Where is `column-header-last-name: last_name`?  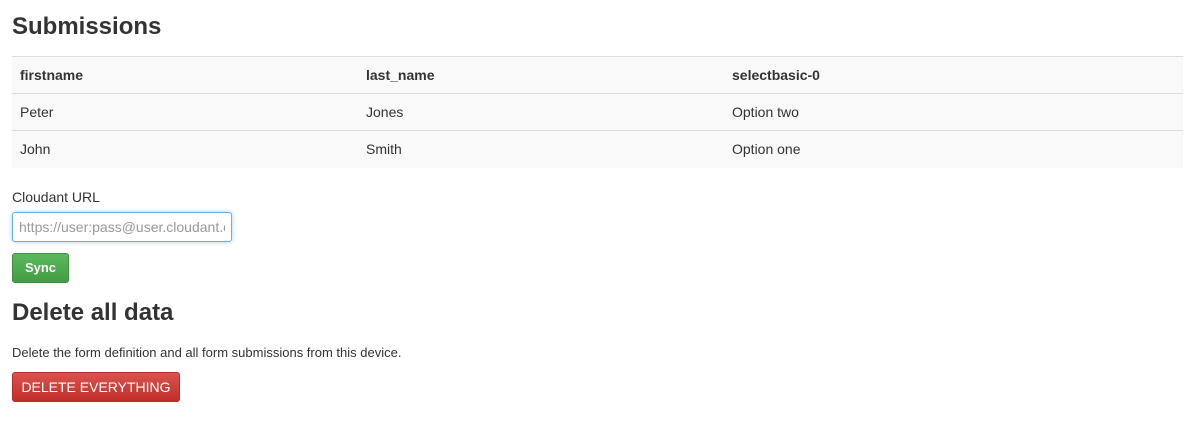 column-header-last-name: last_name is located at coordinates (541, 75).